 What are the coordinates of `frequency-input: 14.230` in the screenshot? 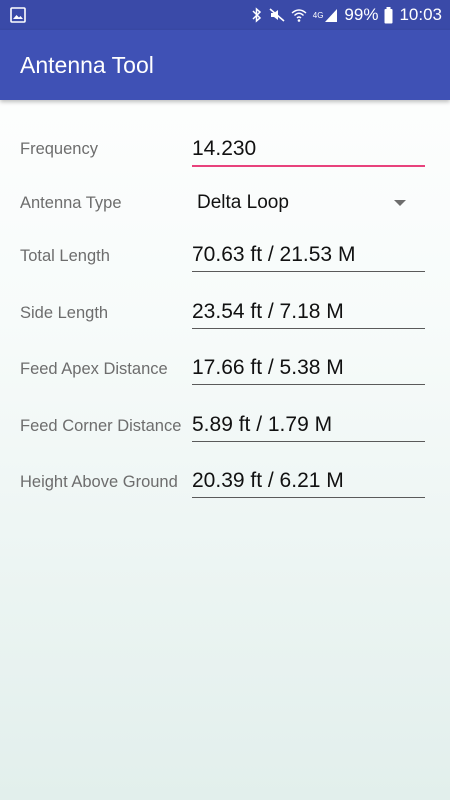 It's located at (224, 149).